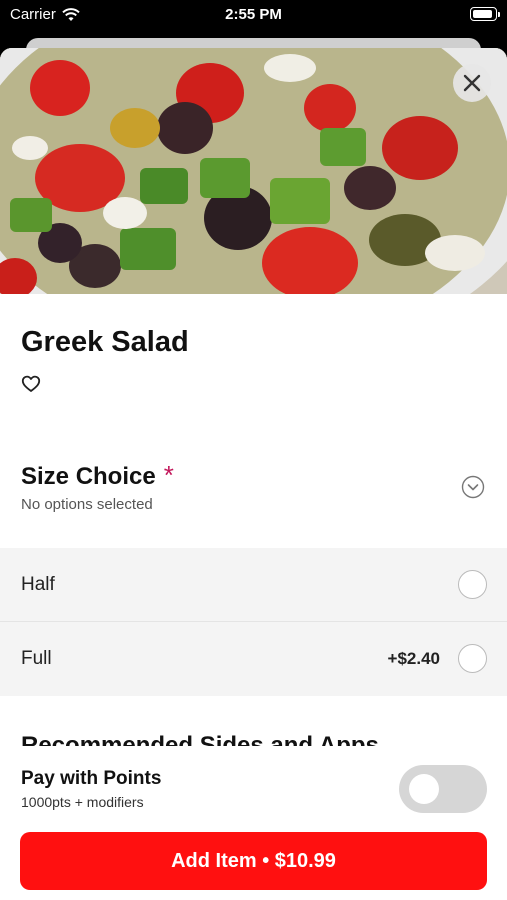 The image size is (507, 900). What do you see at coordinates (36, 658) in the screenshot?
I see `option-label: Full` at bounding box center [36, 658].